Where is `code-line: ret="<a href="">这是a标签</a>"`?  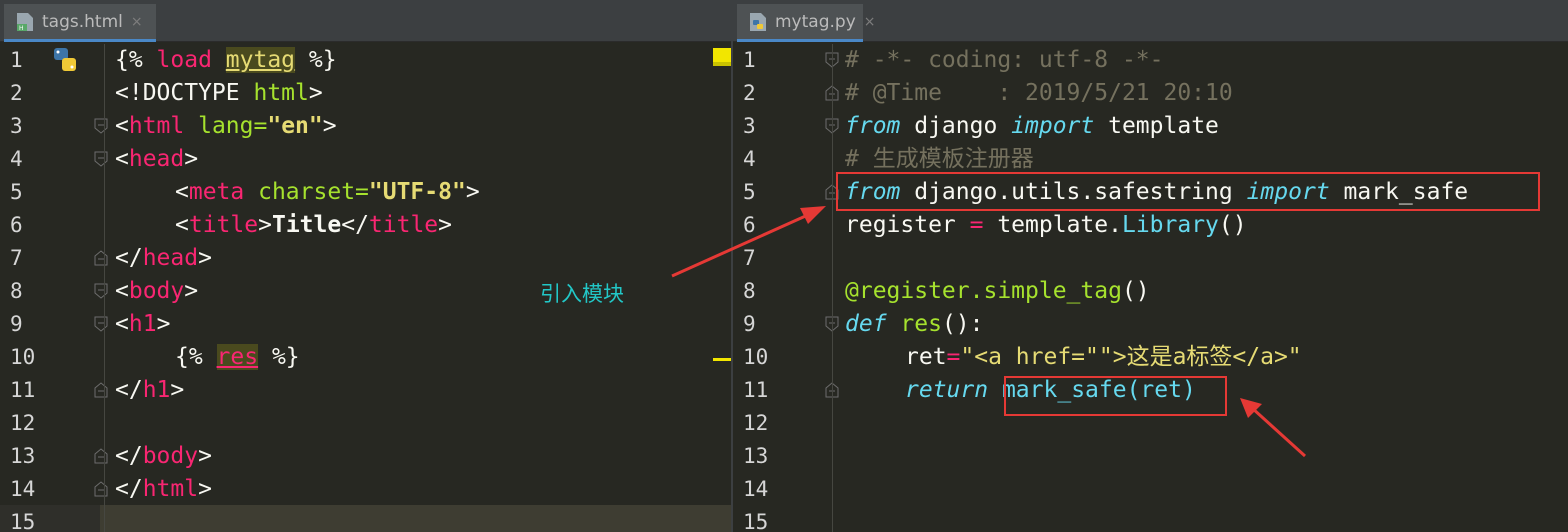
code-line: ret="<a href="">这是a标签</a>" is located at coordinates (1103, 357).